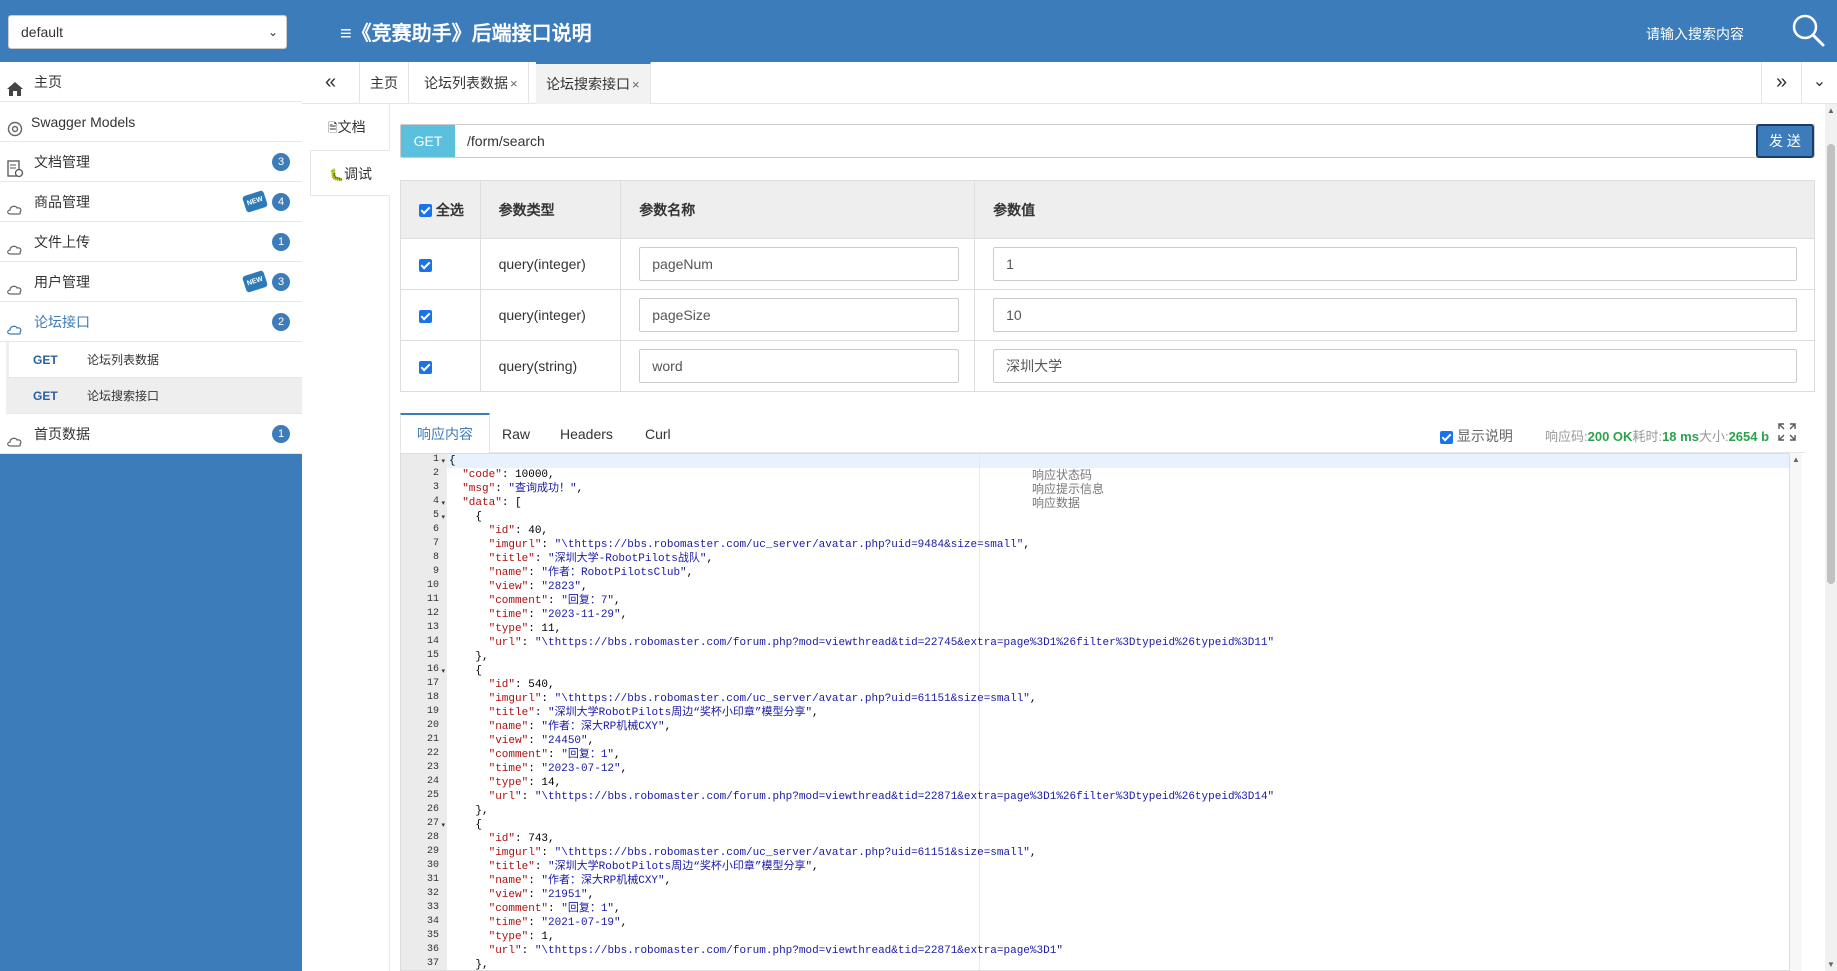 This screenshot has height=971, width=1837. What do you see at coordinates (799, 264) in the screenshot?
I see `param-name-input: pageNum` at bounding box center [799, 264].